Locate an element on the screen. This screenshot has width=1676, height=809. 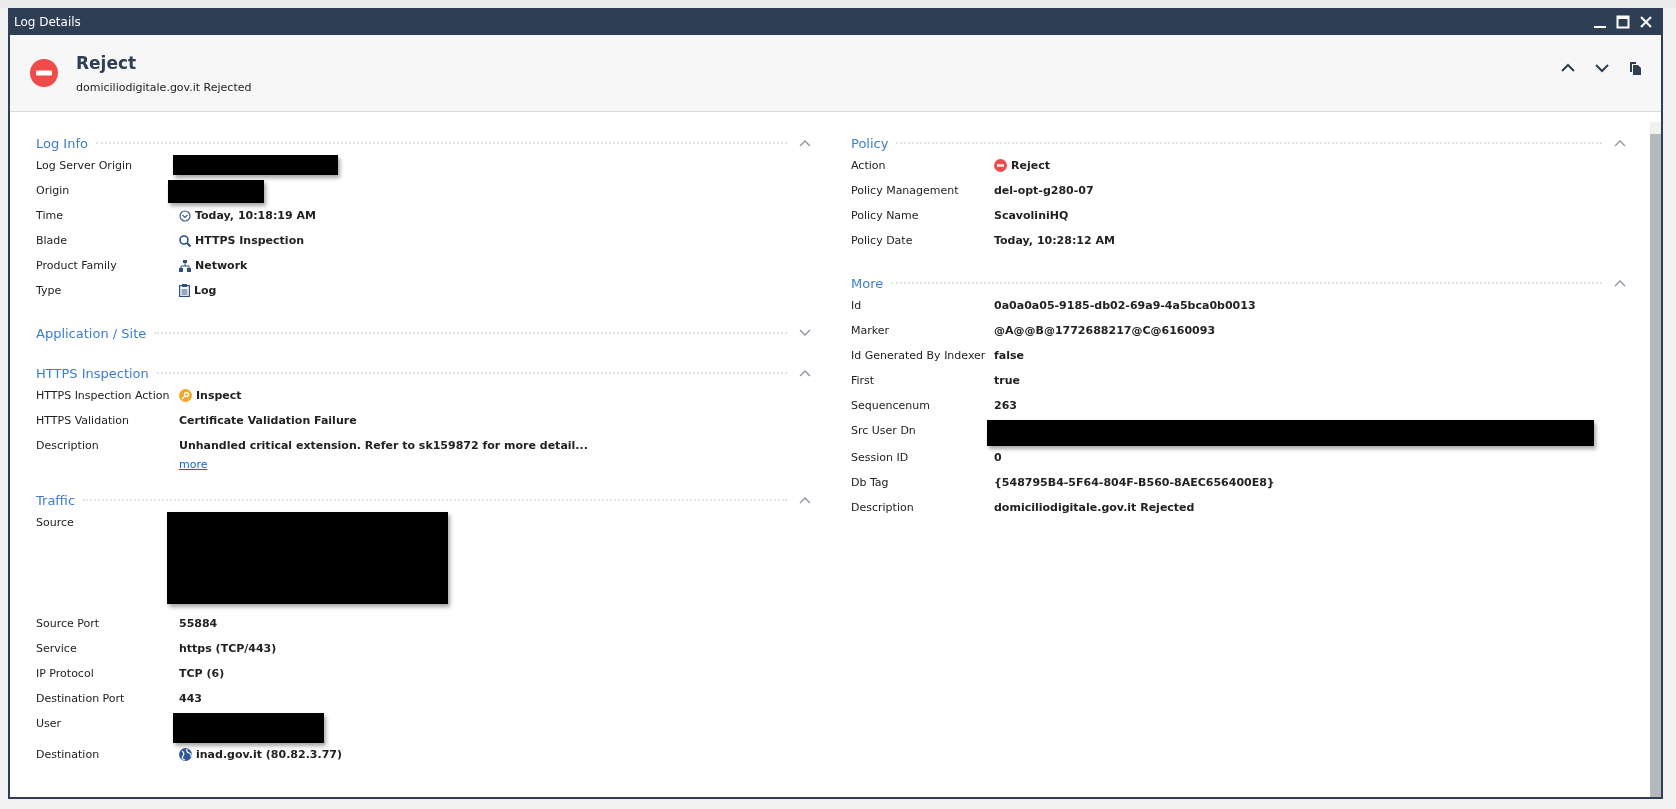
field-label: User is located at coordinates (49, 723).